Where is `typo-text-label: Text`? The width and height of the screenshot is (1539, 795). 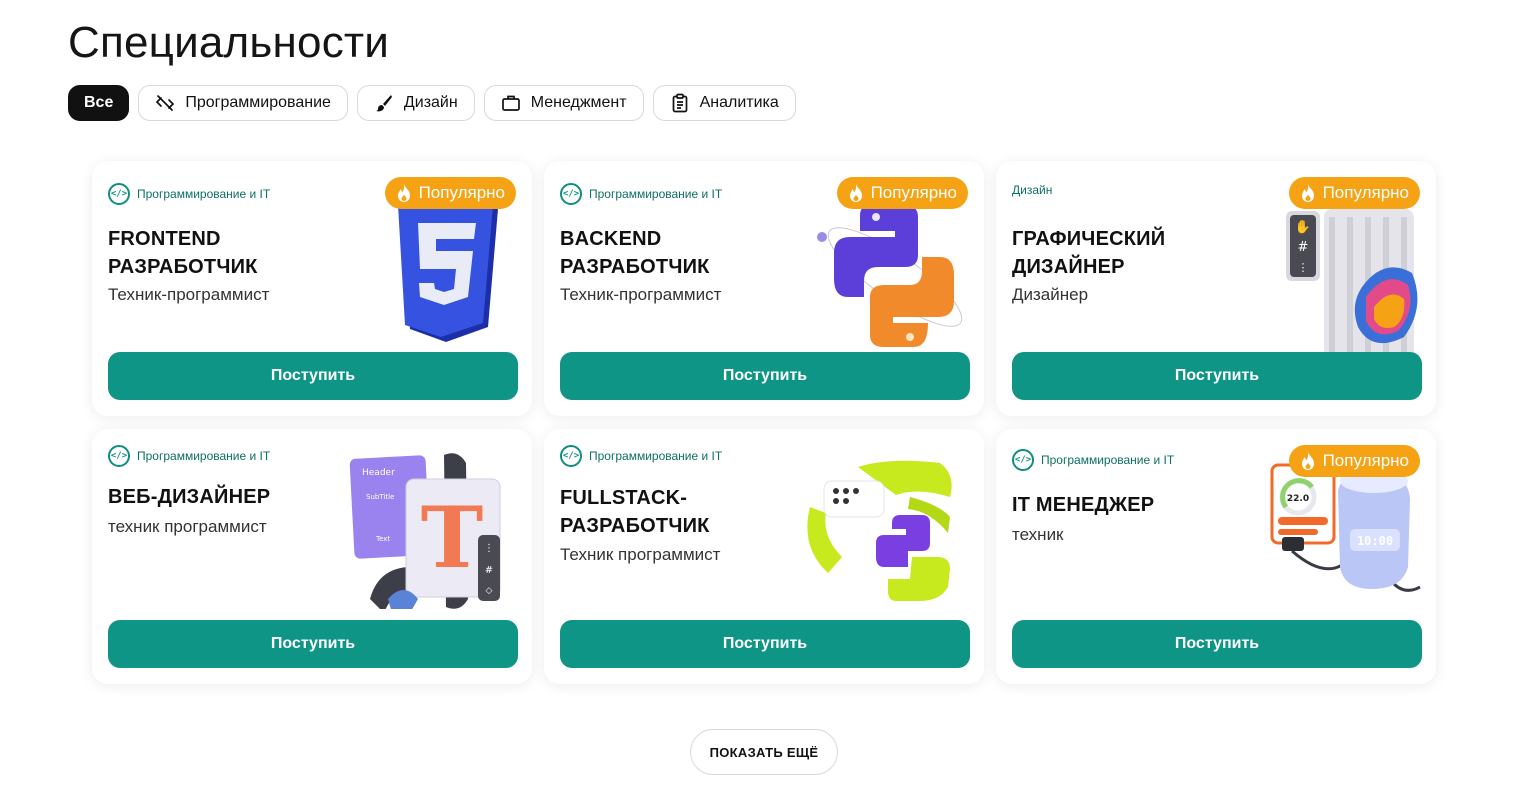
typo-text-label: Text is located at coordinates (382, 539).